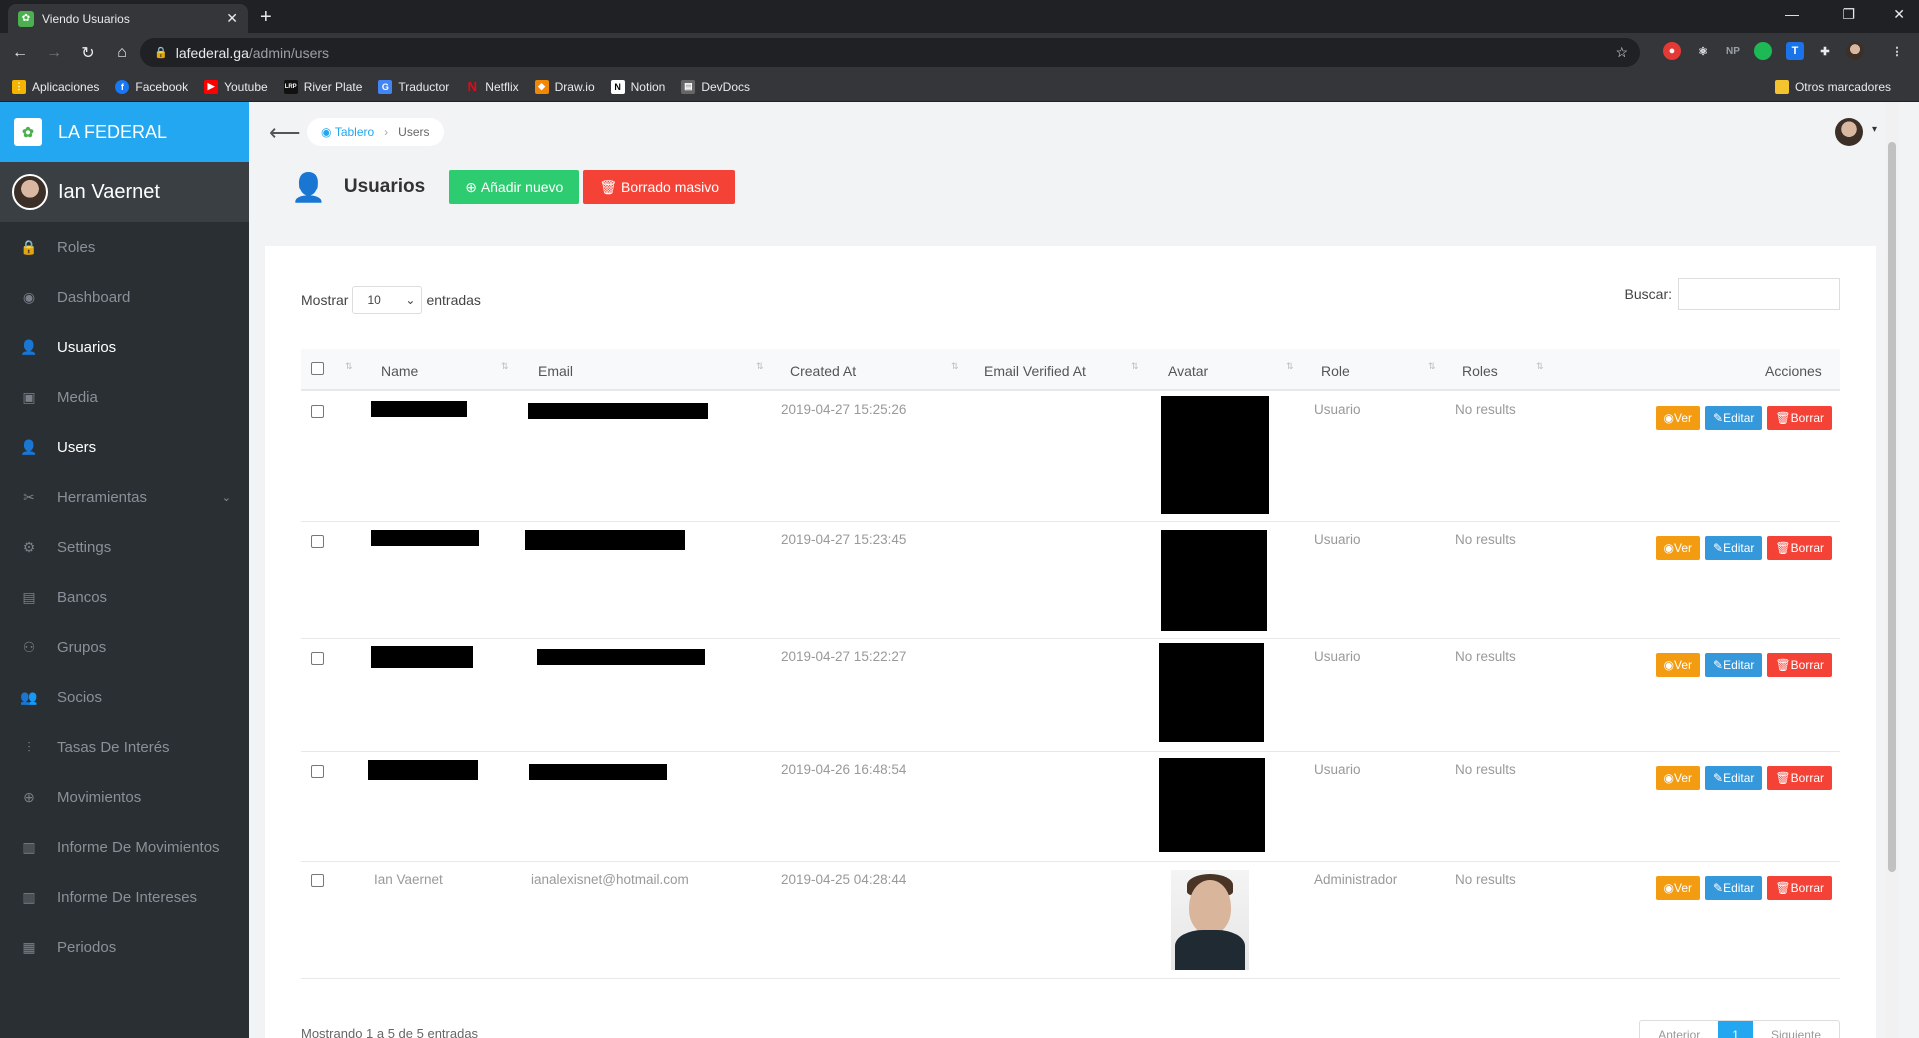  Describe the element at coordinates (1832, 87) in the screenshot. I see `bookmark-other: Otros marcadores` at that location.